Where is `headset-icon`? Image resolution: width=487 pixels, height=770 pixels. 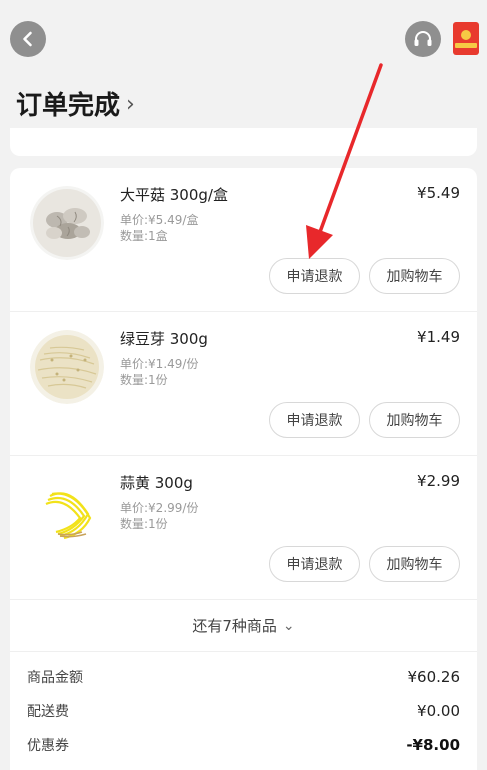 headset-icon is located at coordinates (423, 38).